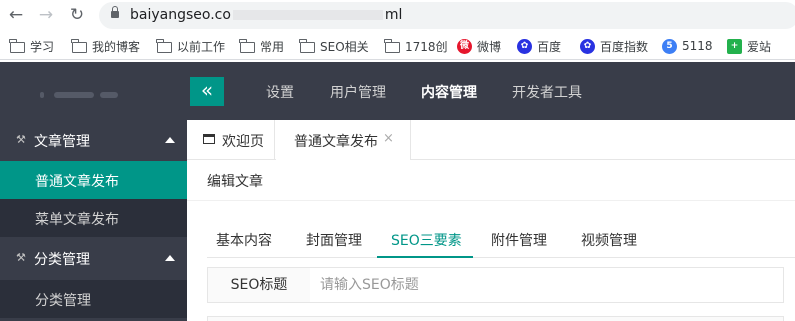 Image resolution: width=795 pixels, height=321 pixels. I want to click on browser-toolbar: ← → ↻ baiyangseo.co ml, so click(397, 16).